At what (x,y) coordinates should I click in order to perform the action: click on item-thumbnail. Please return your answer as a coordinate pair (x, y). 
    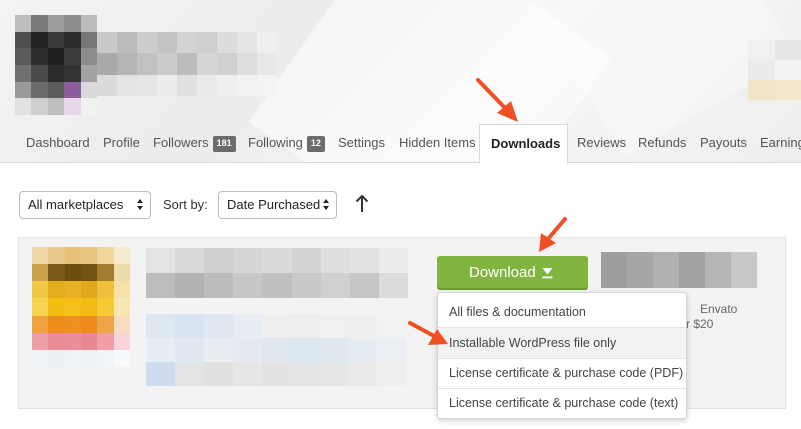
    Looking at the image, I should click on (81, 307).